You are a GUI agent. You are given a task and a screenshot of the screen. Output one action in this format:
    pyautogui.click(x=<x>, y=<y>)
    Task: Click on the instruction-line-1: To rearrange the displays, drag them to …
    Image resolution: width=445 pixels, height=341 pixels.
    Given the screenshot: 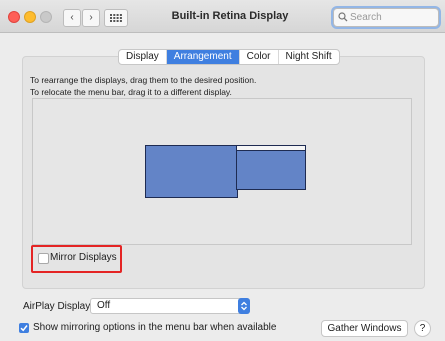 What is the action you would take?
    pyautogui.click(x=143, y=80)
    